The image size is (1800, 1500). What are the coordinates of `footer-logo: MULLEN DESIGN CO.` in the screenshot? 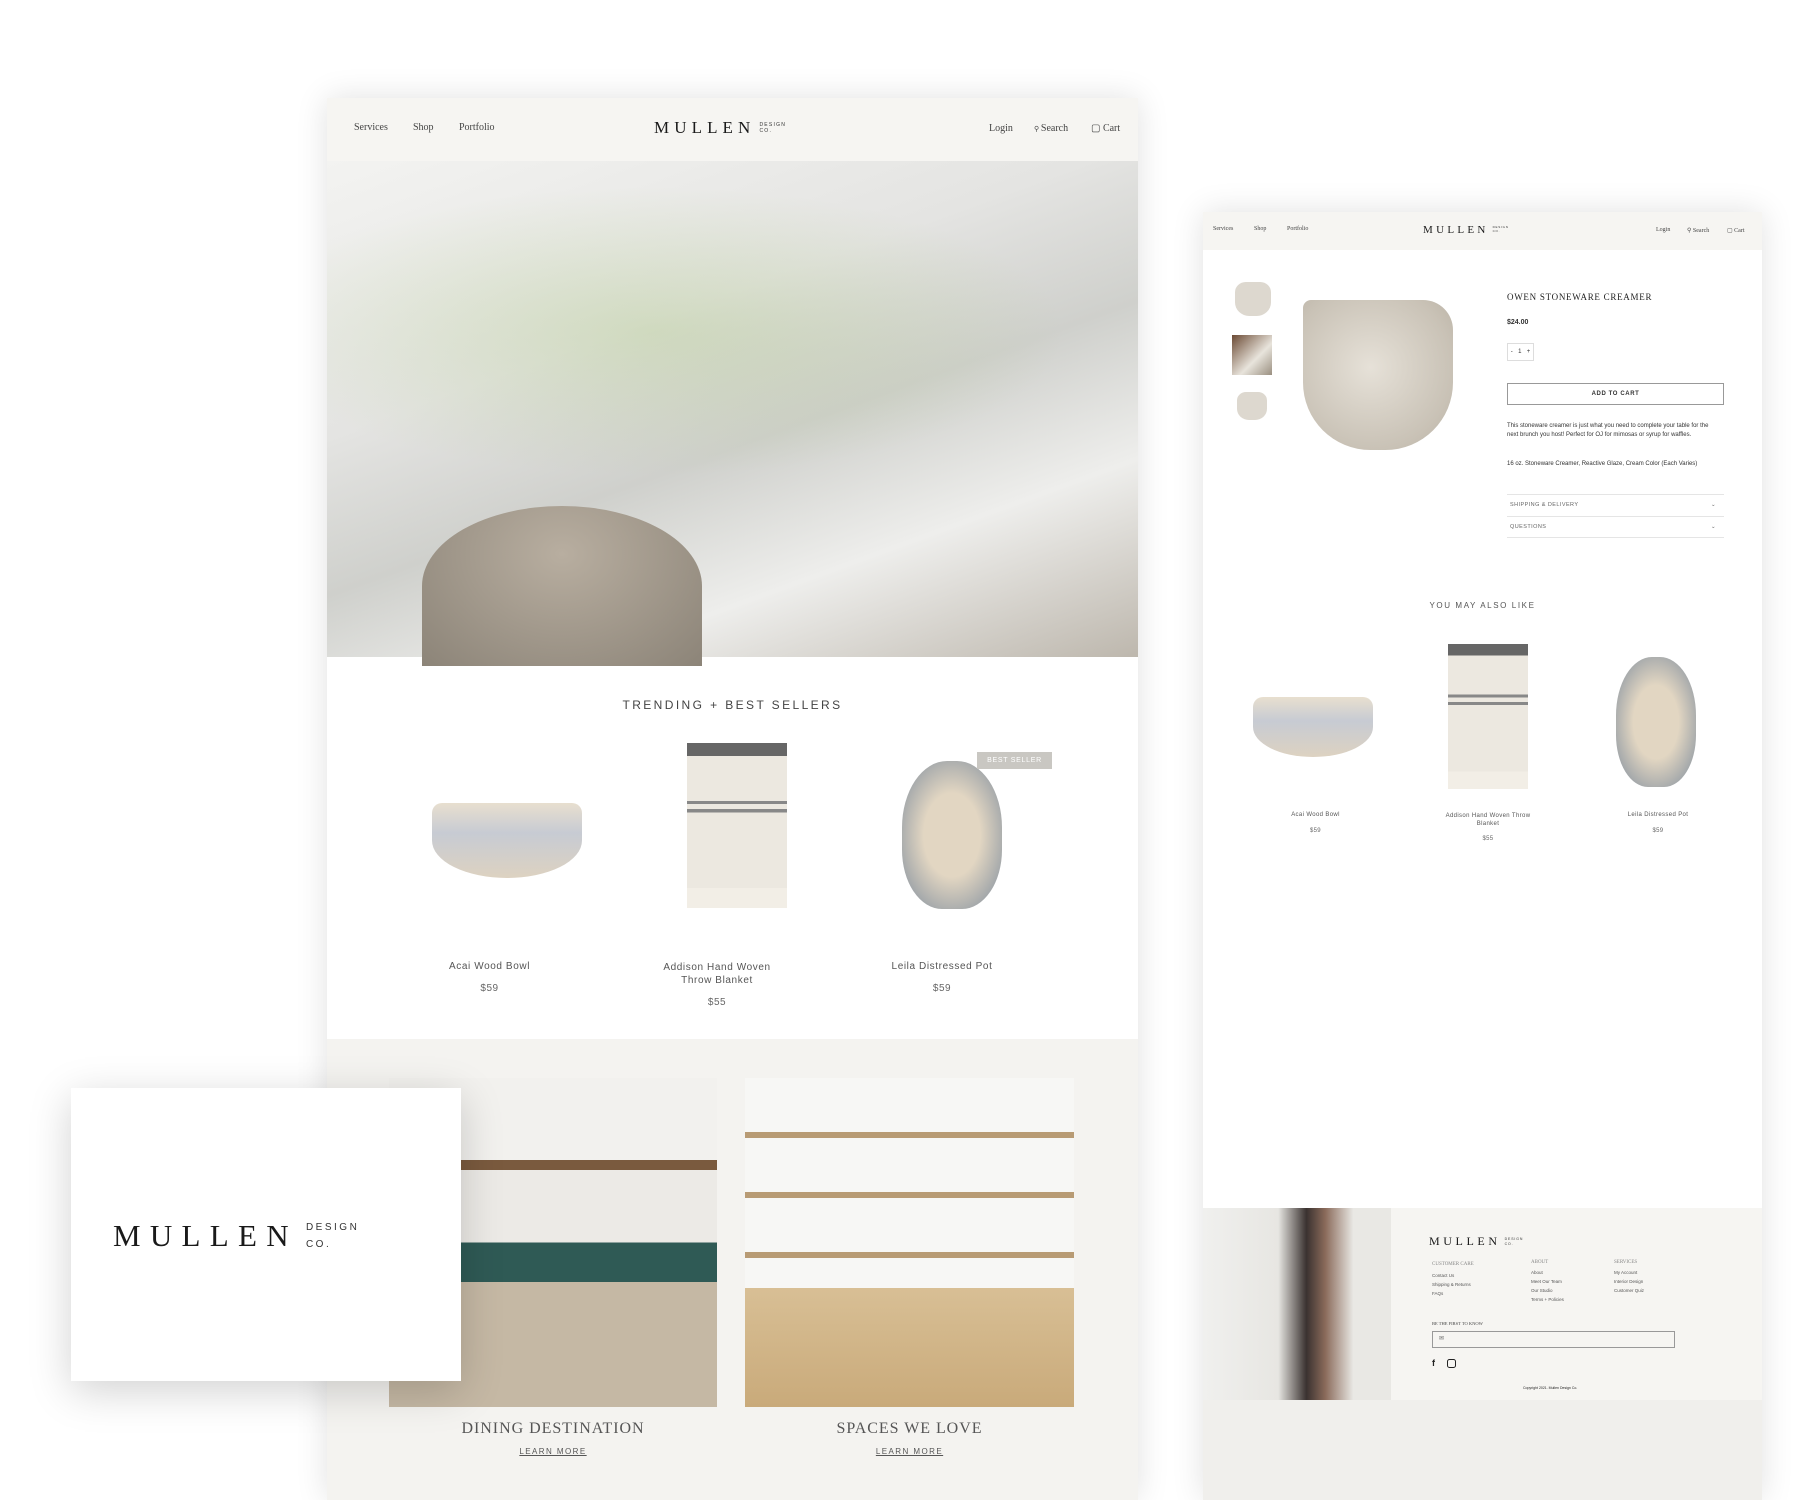 It's located at (1476, 1241).